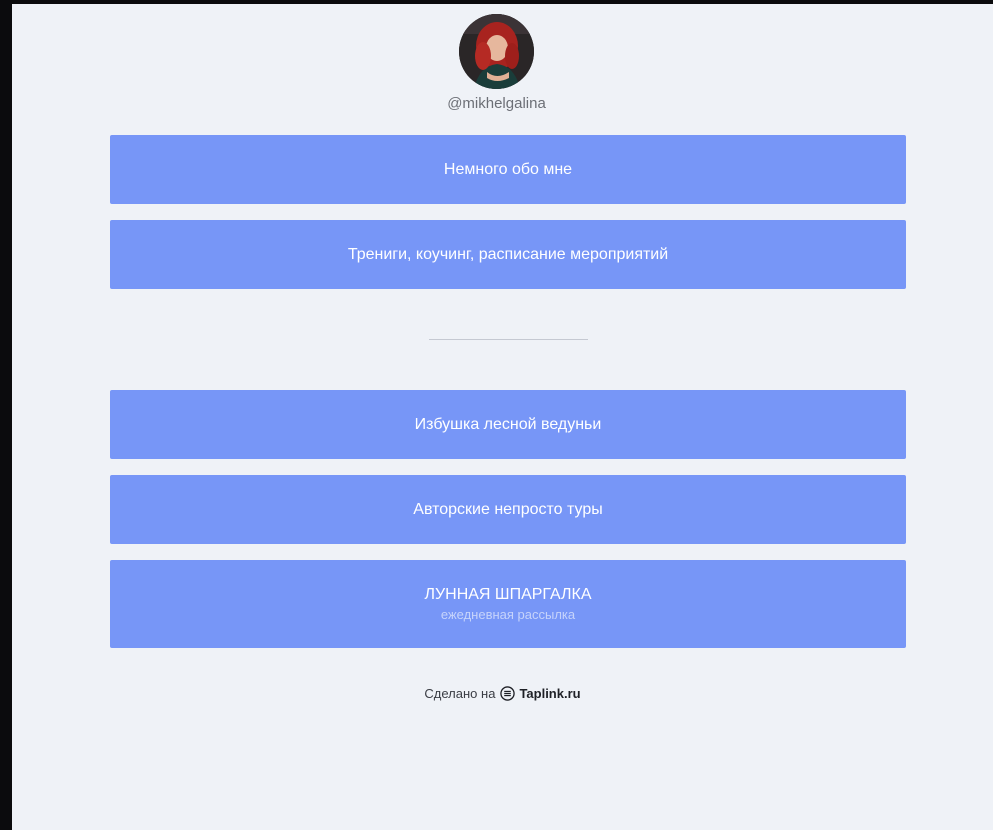  What do you see at coordinates (460, 693) in the screenshot?
I see `footer-made-on: Сделано на` at bounding box center [460, 693].